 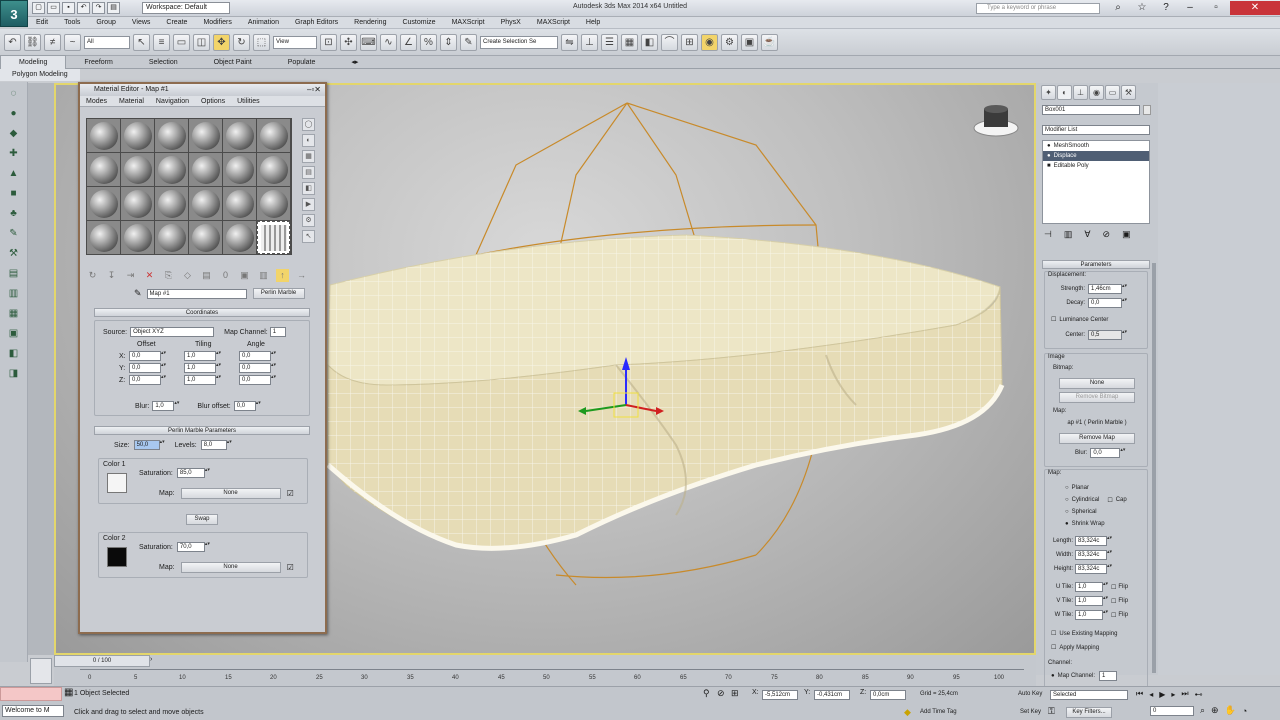 I want to click on link-icon: ⛓, so click(x=32, y=42).